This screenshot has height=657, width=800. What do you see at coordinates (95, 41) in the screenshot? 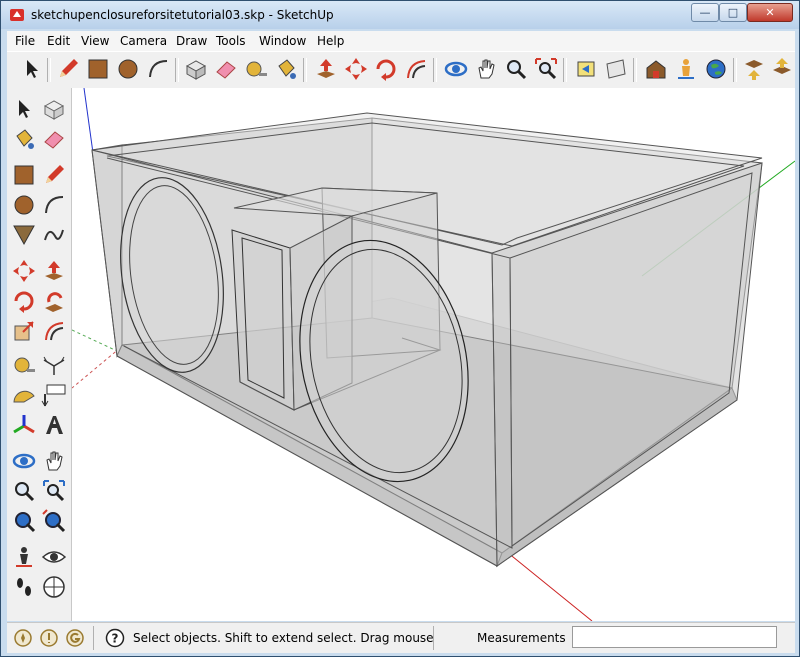
I see `menu-view: View` at bounding box center [95, 41].